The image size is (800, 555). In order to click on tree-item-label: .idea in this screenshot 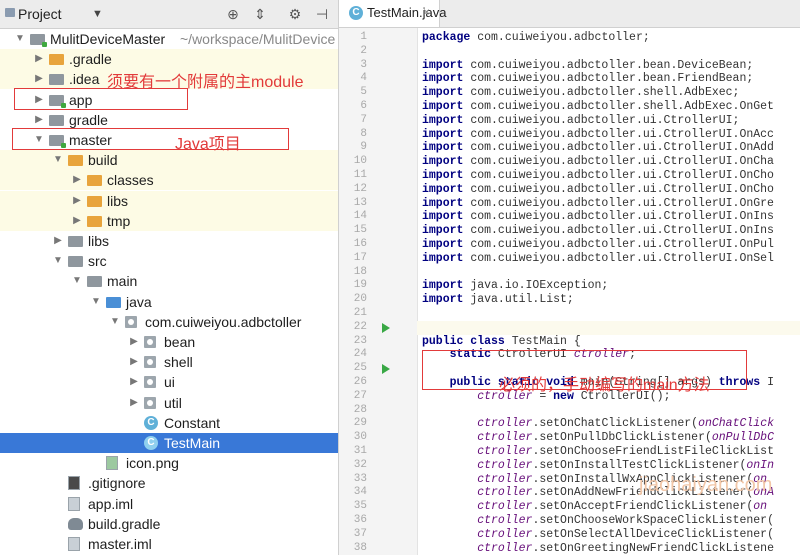, I will do `click(84, 79)`.